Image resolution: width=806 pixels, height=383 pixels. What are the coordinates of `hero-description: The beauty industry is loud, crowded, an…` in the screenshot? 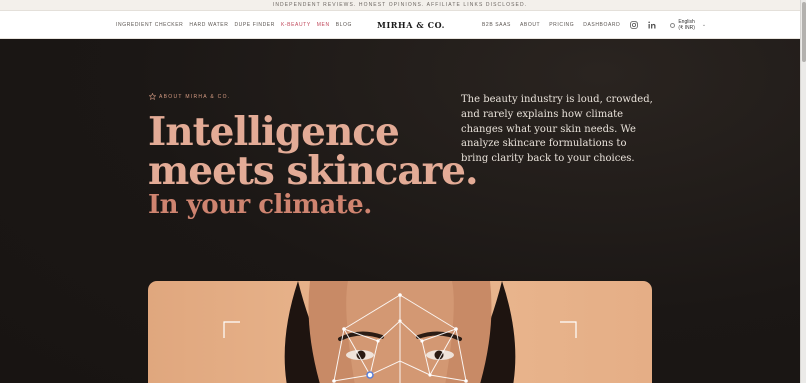 It's located at (557, 129).